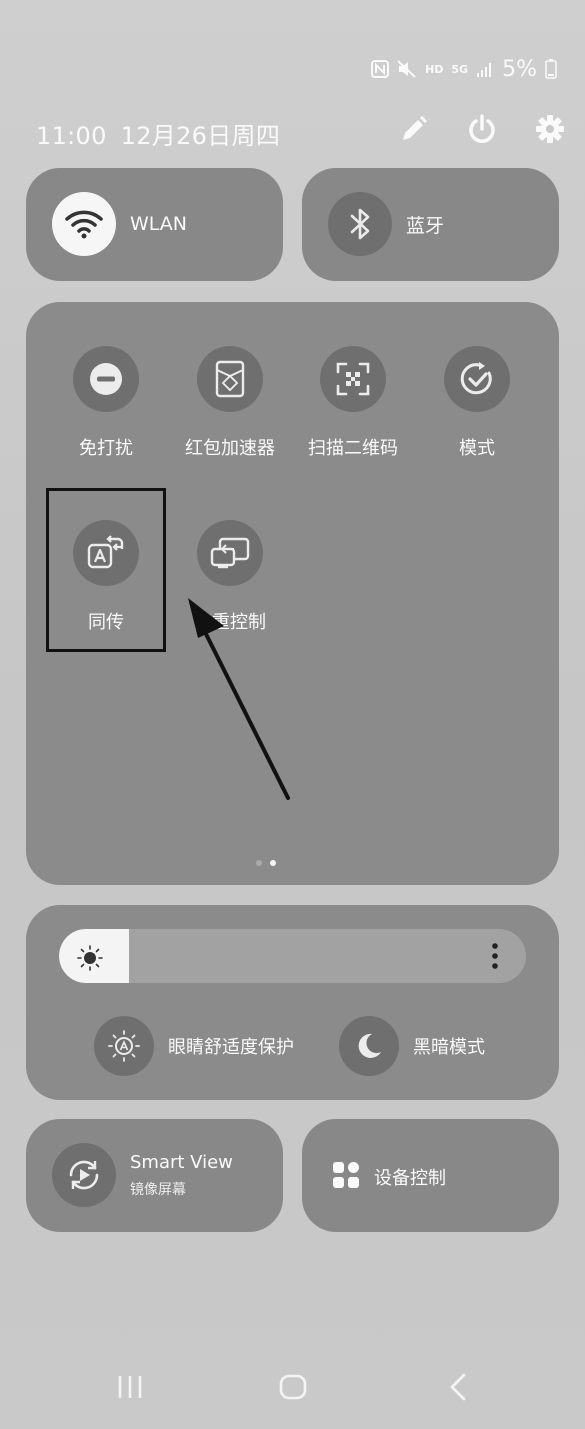 The height and width of the screenshot is (1429, 585). Describe the element at coordinates (200, 136) in the screenshot. I see `date-text: 12月26日周四` at that location.